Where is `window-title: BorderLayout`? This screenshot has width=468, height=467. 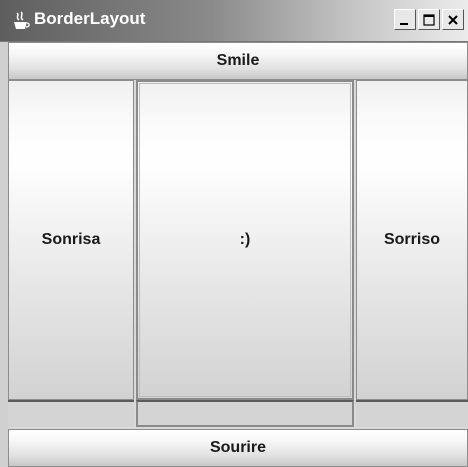
window-title: BorderLayout is located at coordinates (90, 18).